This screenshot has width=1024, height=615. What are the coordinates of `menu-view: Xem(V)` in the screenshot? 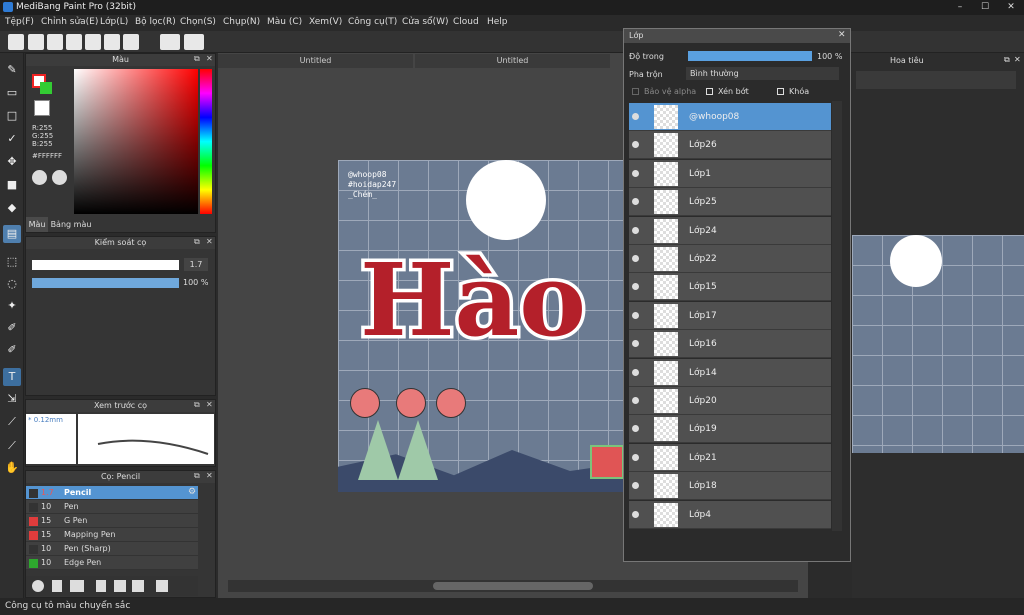 It's located at (325, 22).